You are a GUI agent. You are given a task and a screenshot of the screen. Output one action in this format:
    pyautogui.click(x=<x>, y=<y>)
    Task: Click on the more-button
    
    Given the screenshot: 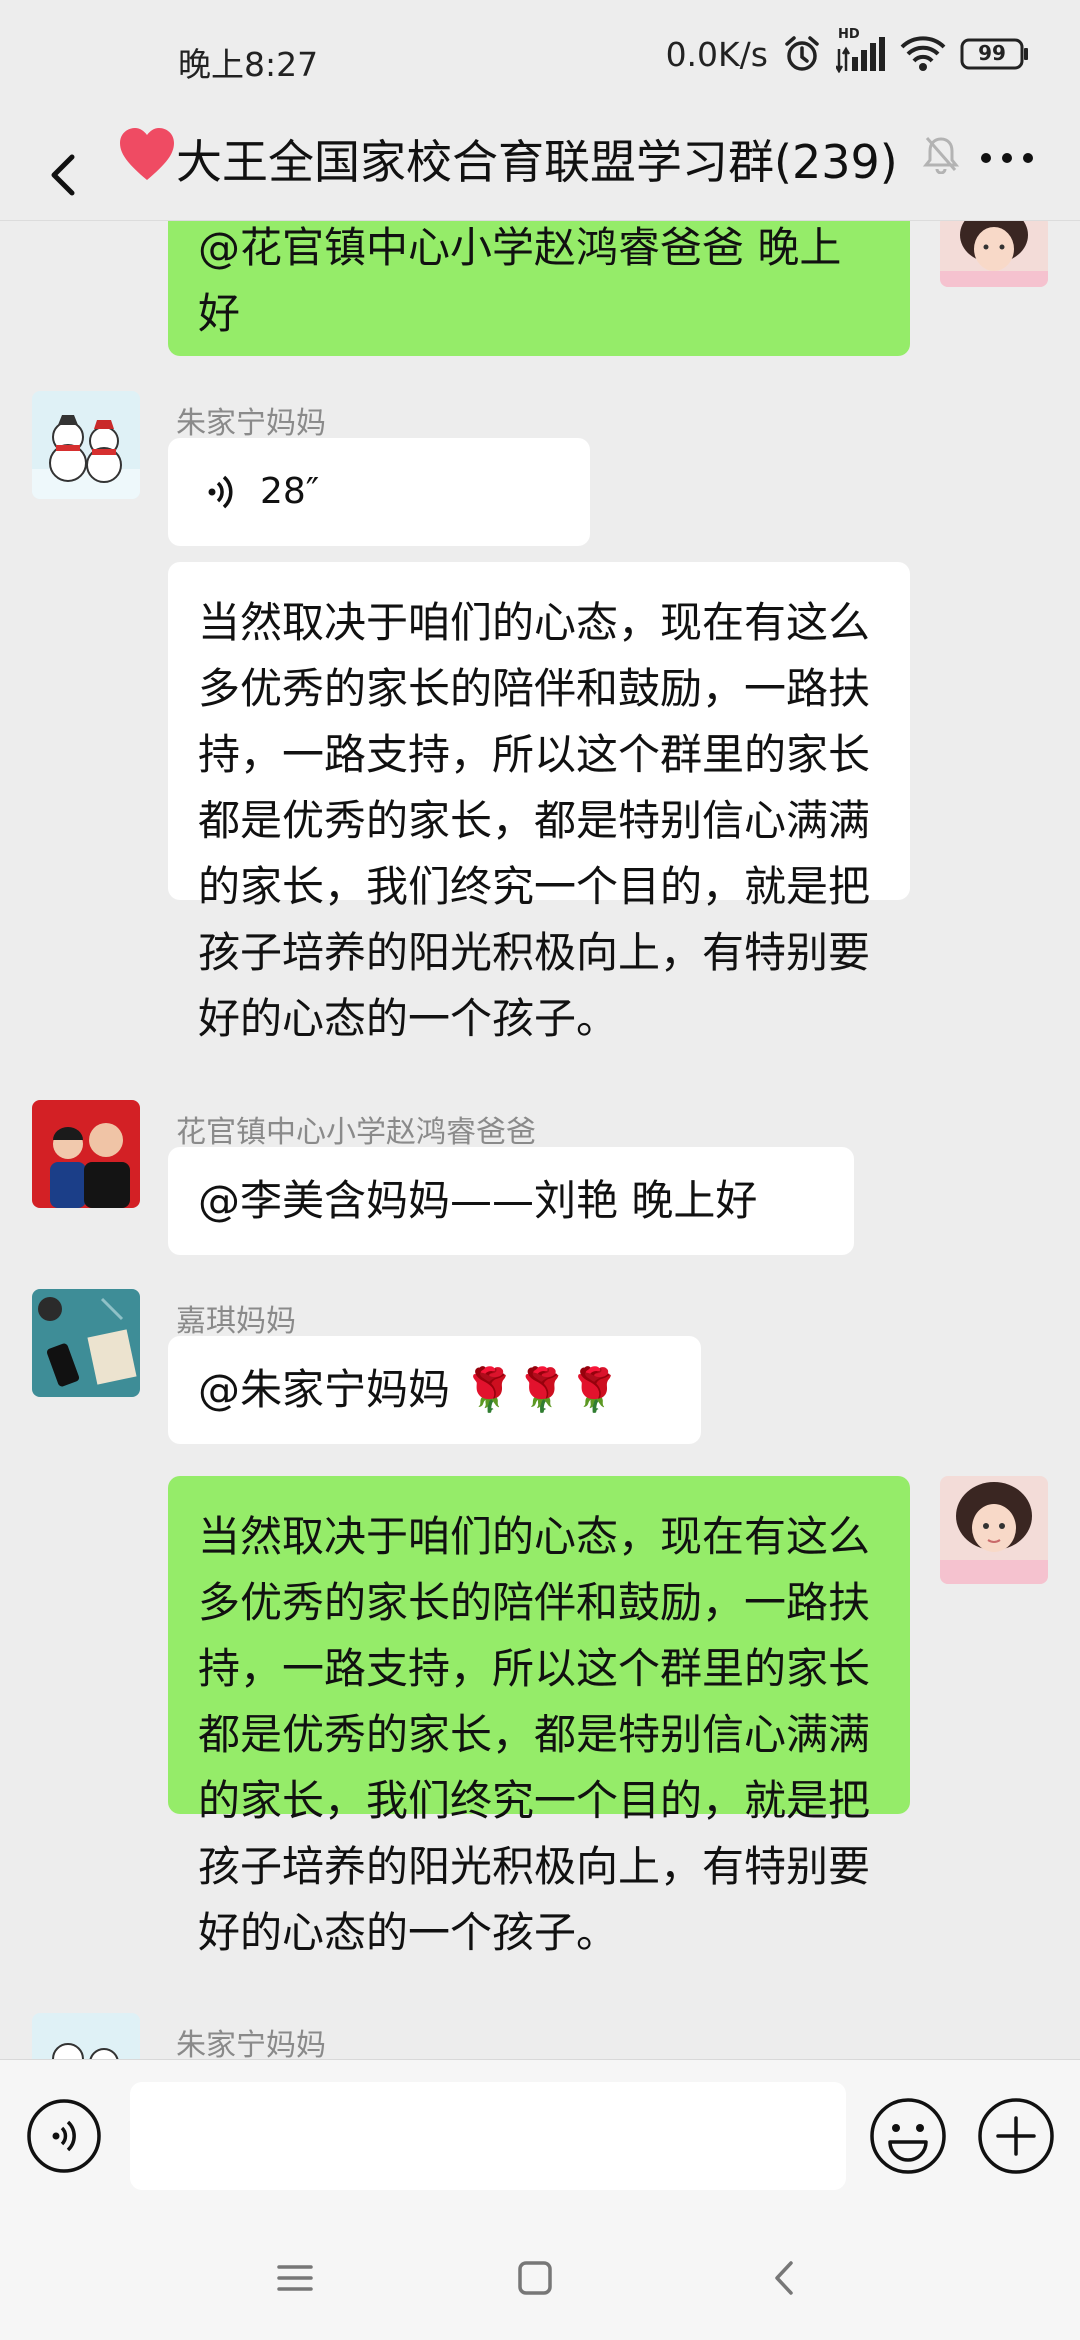 What is the action you would take?
    pyautogui.click(x=1007, y=158)
    